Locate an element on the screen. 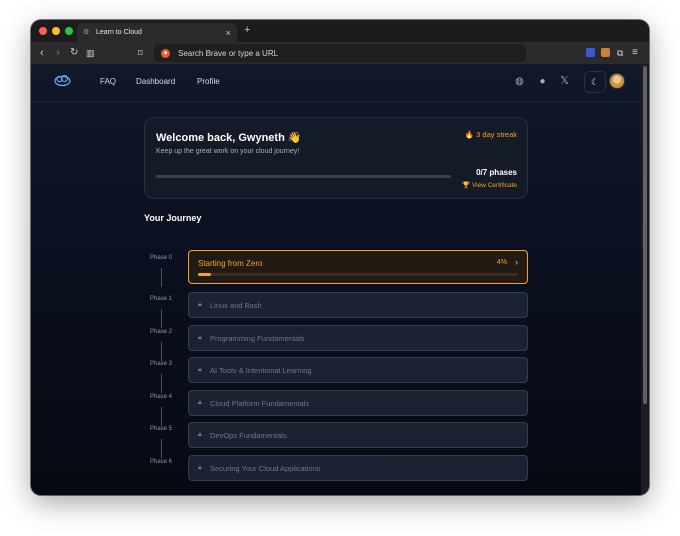  phase-label: Phase 5 is located at coordinates (161, 429).